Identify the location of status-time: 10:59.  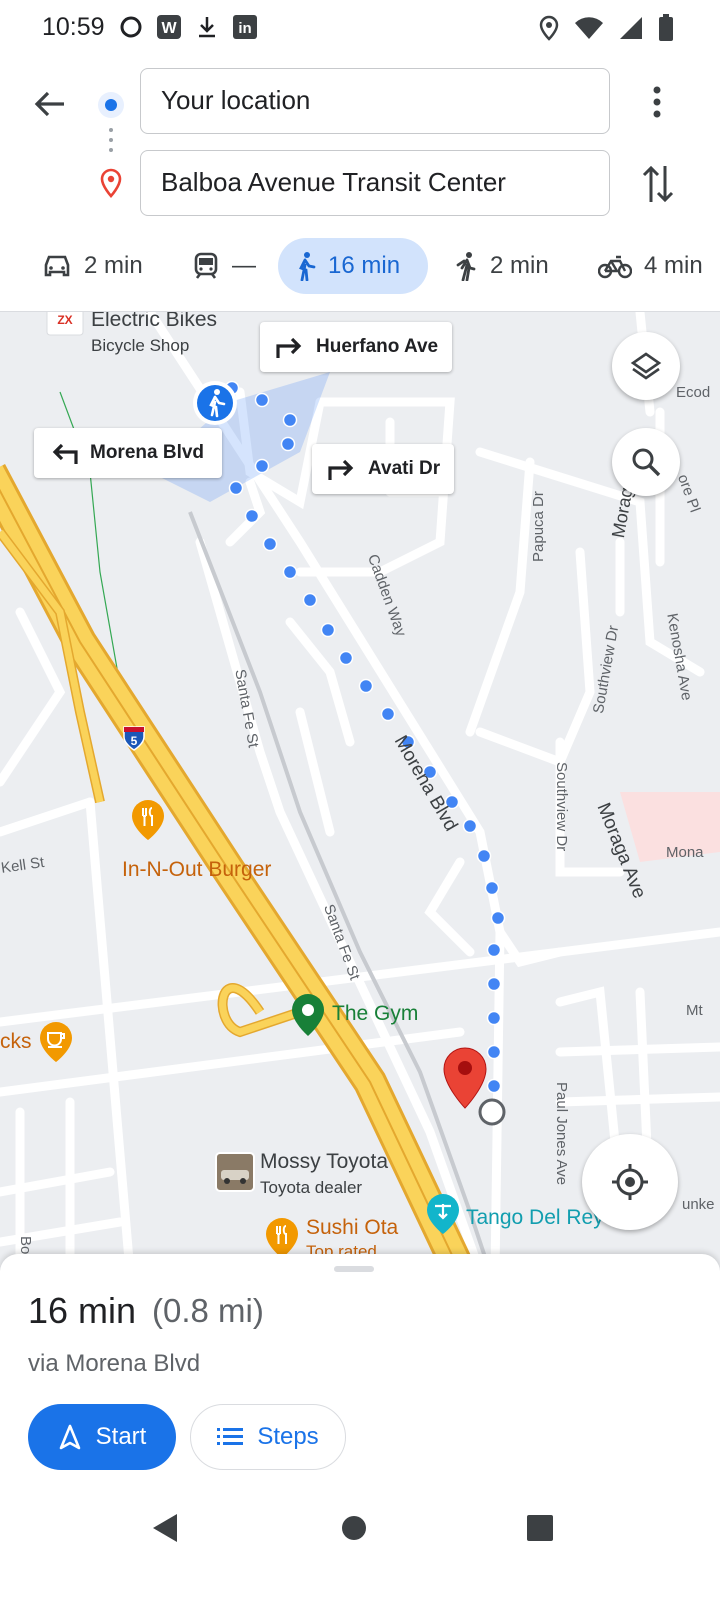
(73, 27).